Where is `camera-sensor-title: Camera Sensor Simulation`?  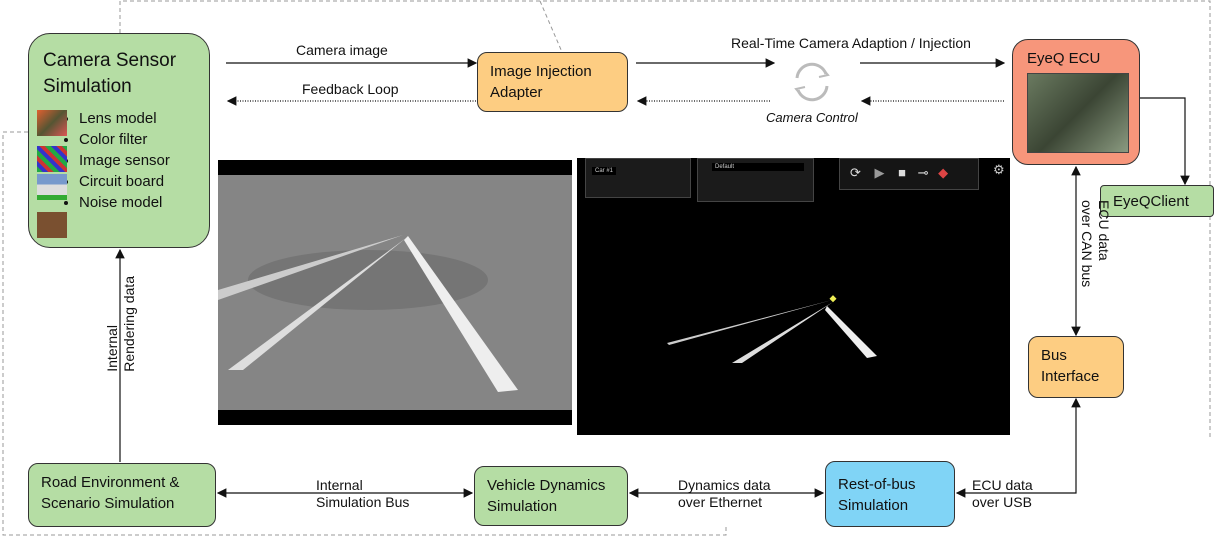
camera-sensor-title: Camera Sensor Simulation is located at coordinates (110, 73).